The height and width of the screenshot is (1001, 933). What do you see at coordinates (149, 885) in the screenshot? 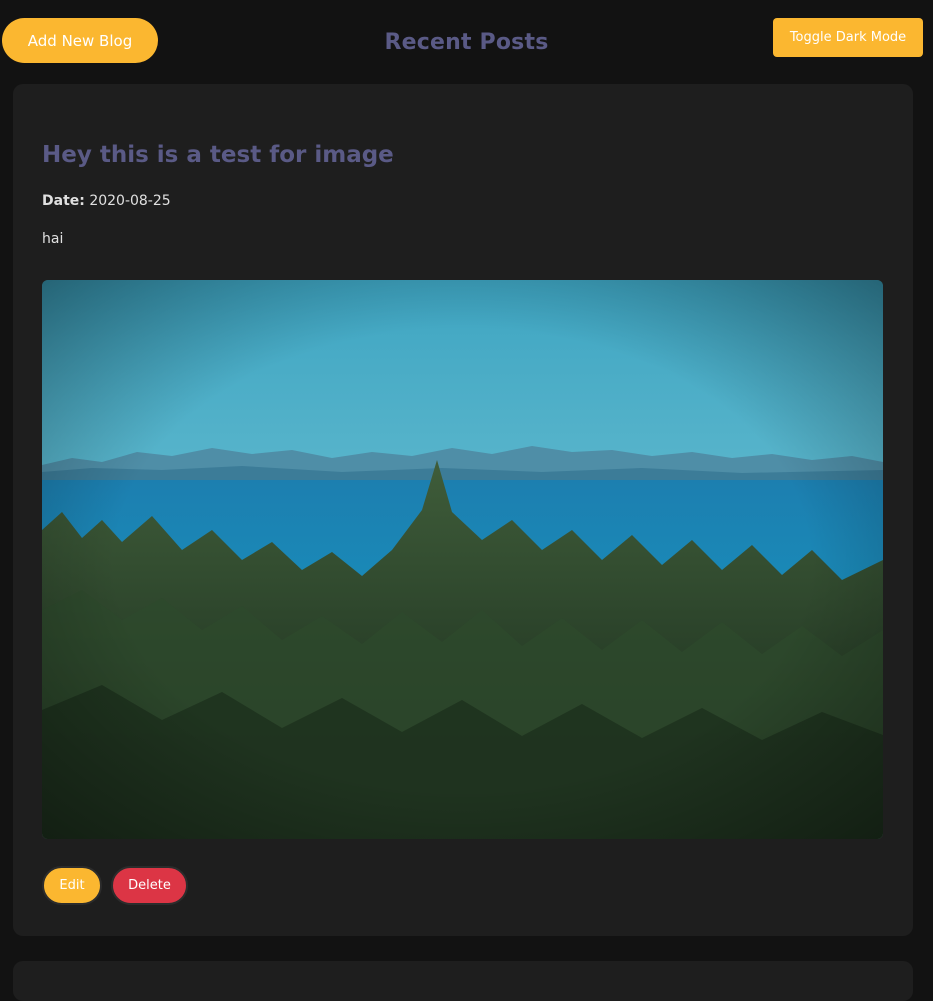
I see `delete-button: Delete` at bounding box center [149, 885].